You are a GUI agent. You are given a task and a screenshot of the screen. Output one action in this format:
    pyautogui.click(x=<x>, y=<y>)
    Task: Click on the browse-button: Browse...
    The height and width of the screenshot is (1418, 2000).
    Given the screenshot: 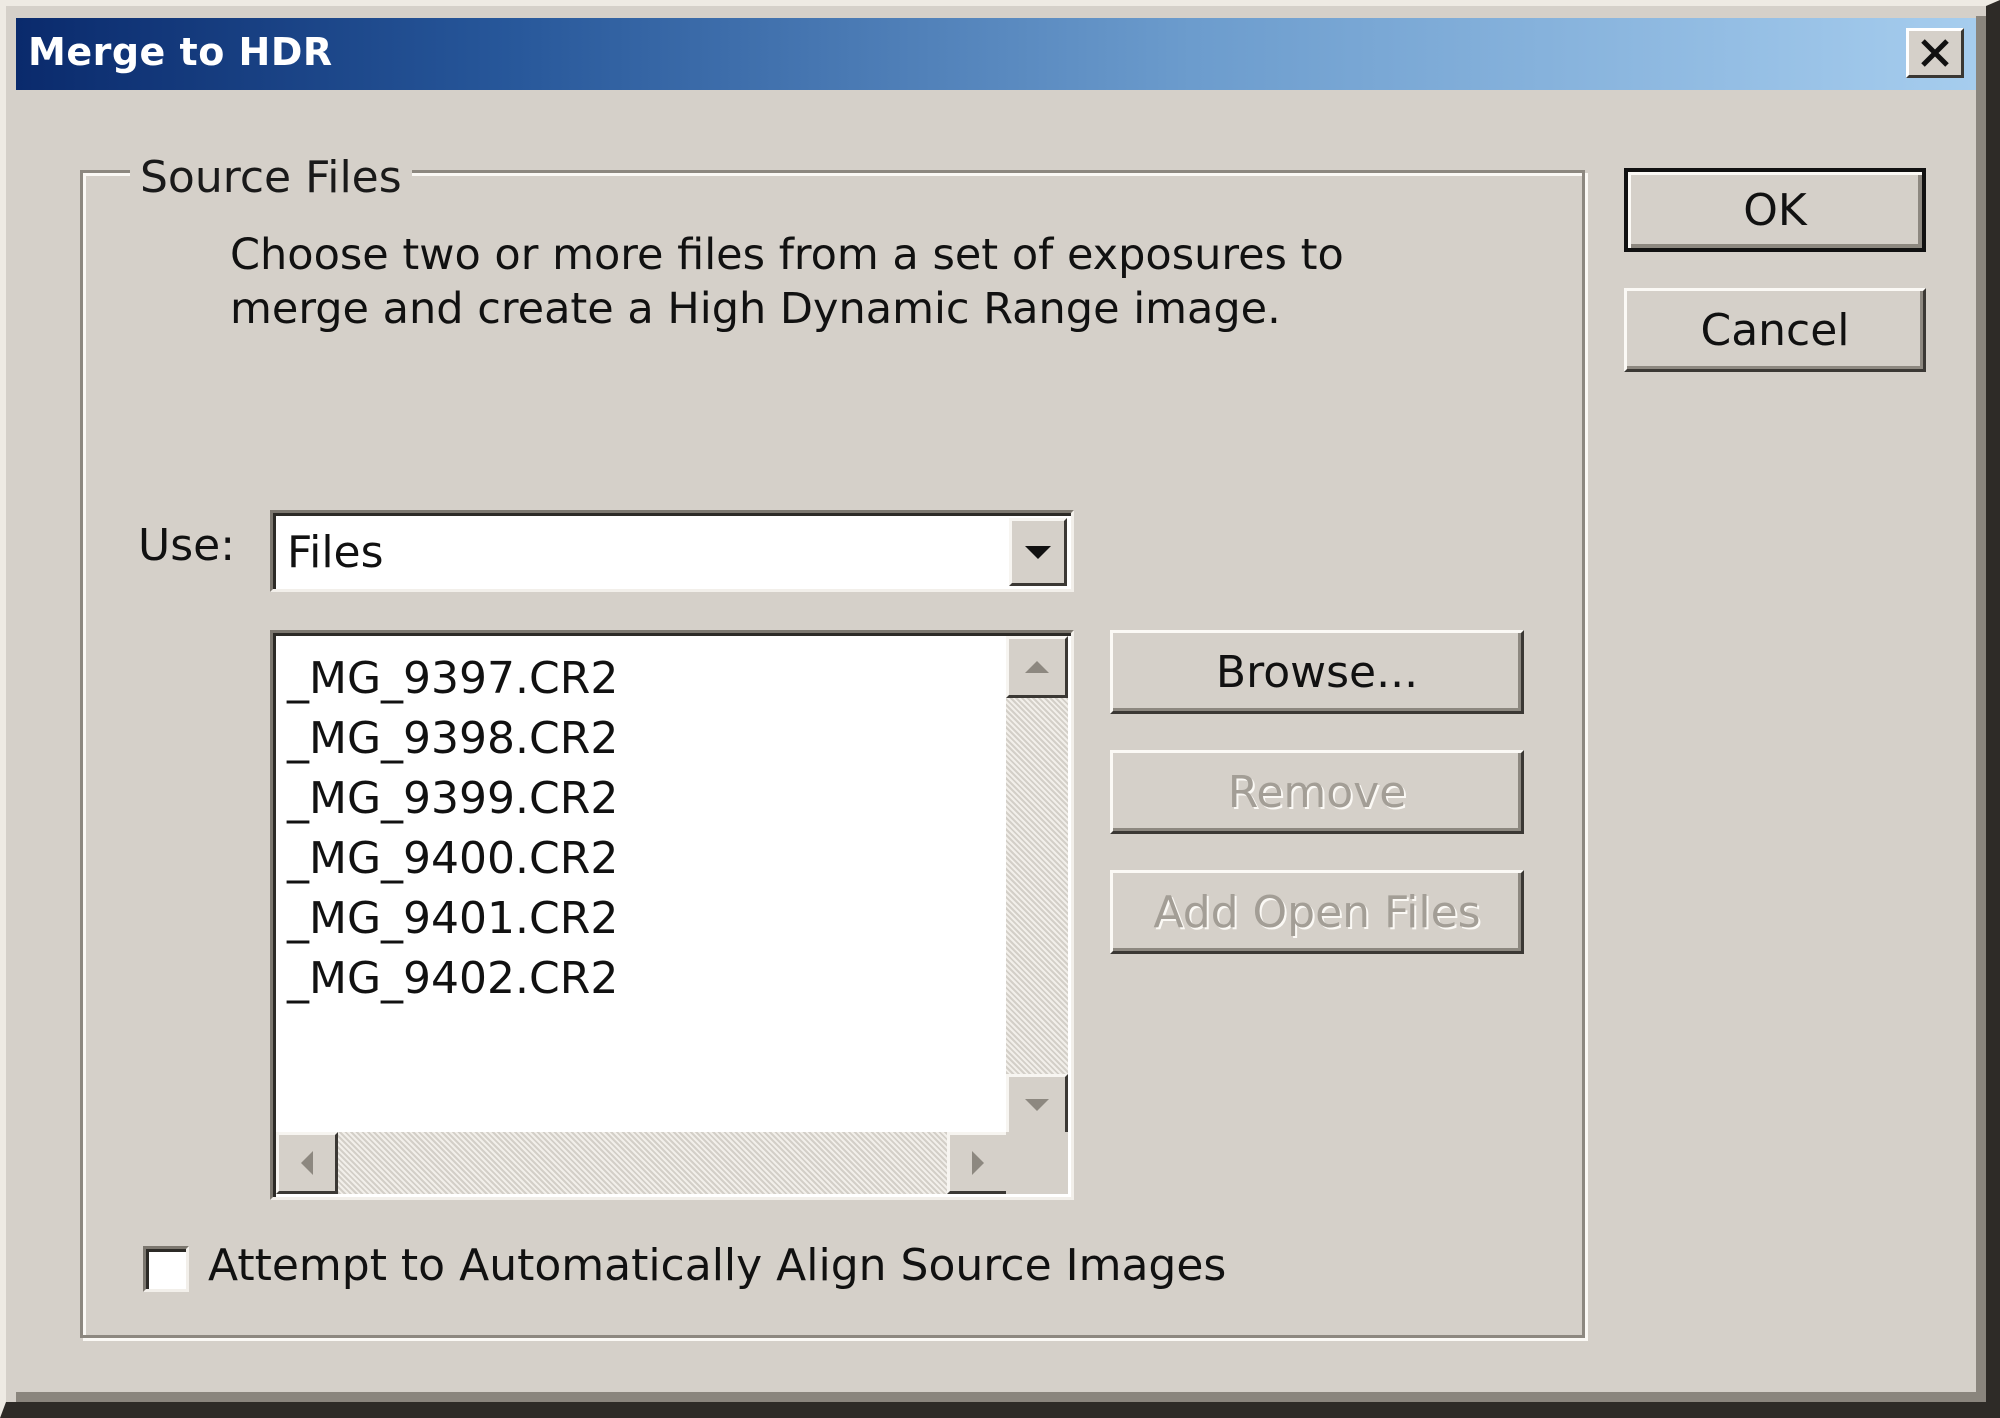 What is the action you would take?
    pyautogui.click(x=1317, y=672)
    